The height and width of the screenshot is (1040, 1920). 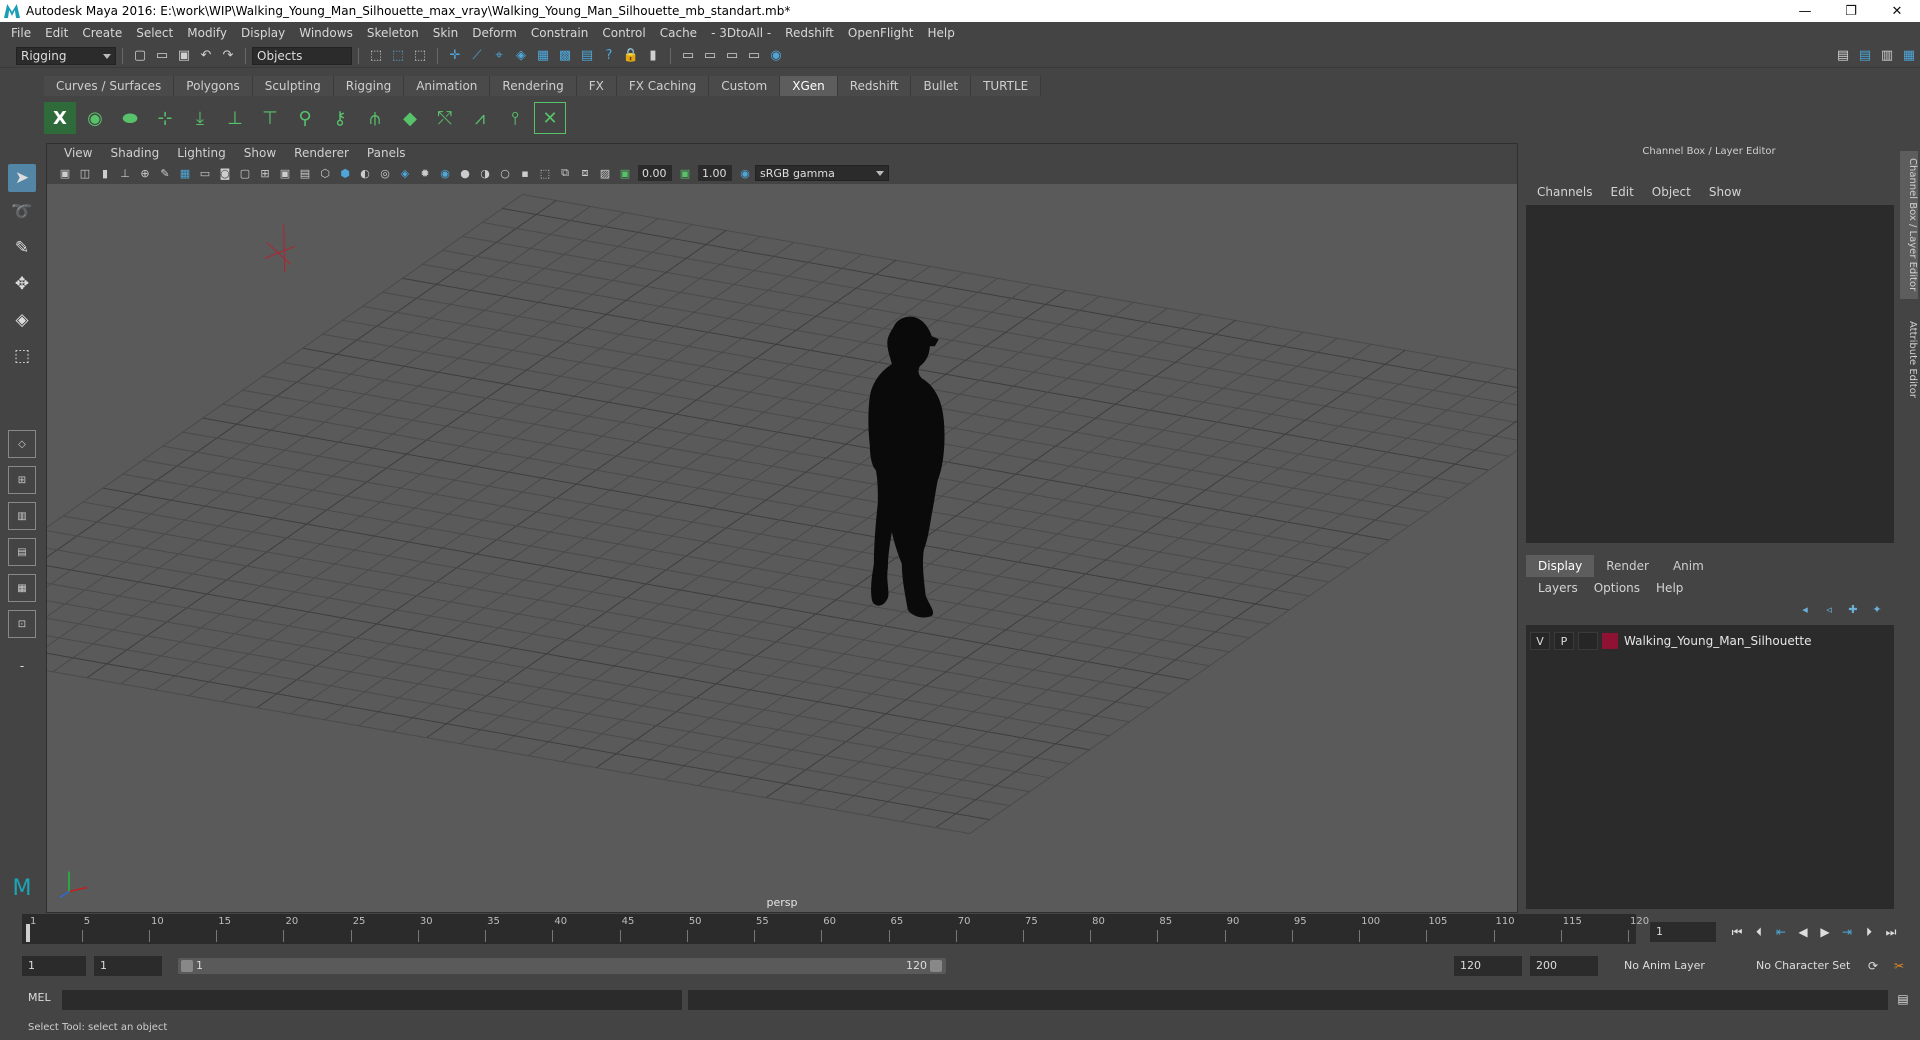 I want to click on layer-tab-display: Display, so click(x=1560, y=566).